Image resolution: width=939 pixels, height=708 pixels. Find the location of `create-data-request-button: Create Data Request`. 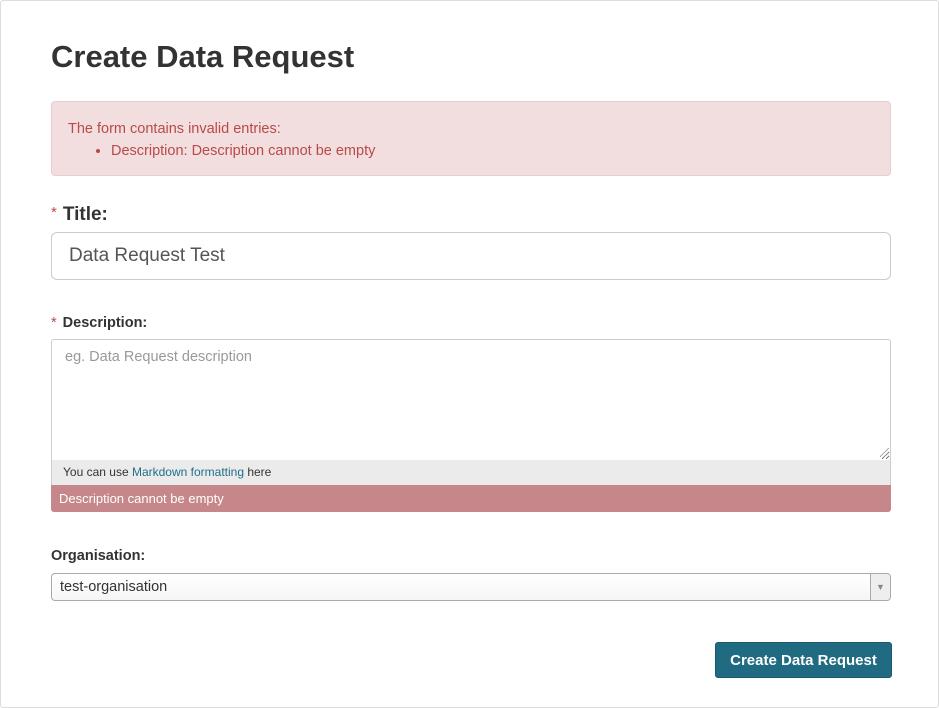

create-data-request-button: Create Data Request is located at coordinates (803, 660).